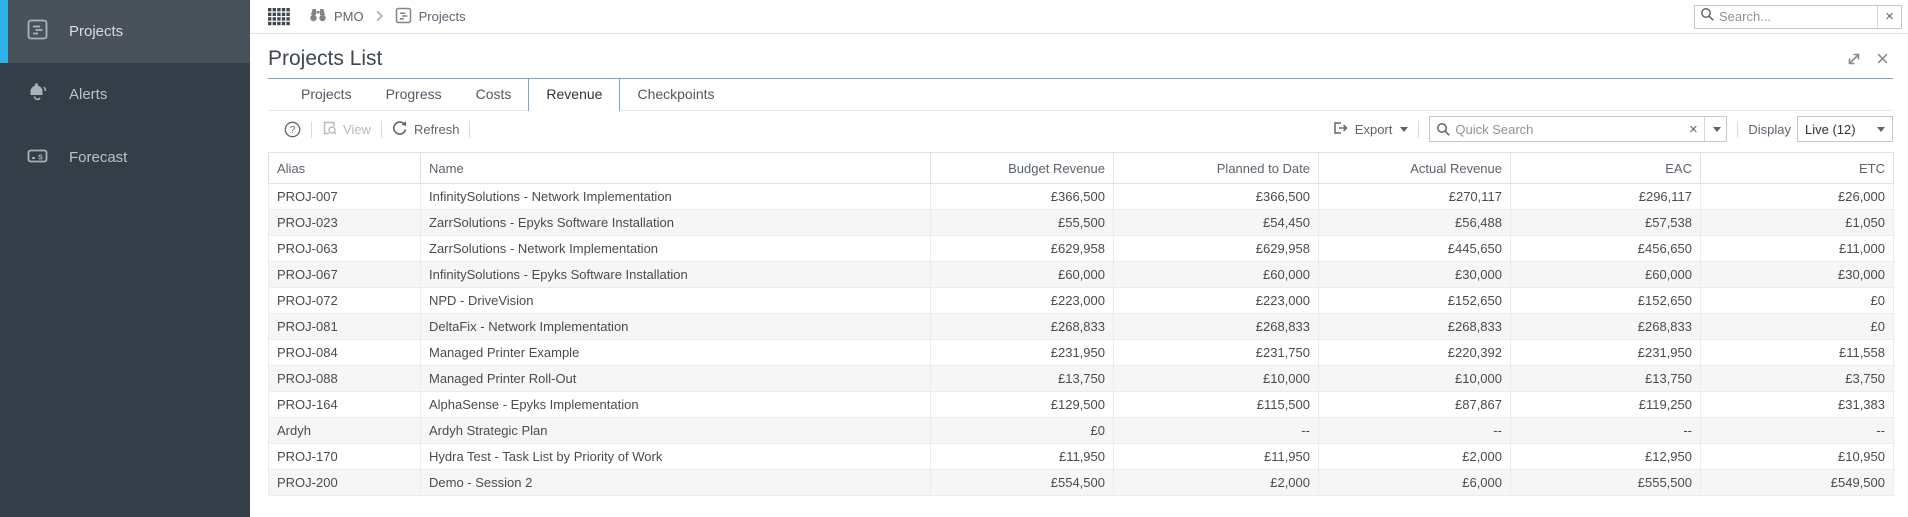 The image size is (1908, 517). What do you see at coordinates (1605, 378) in the screenshot?
I see `cell: £13,750` at bounding box center [1605, 378].